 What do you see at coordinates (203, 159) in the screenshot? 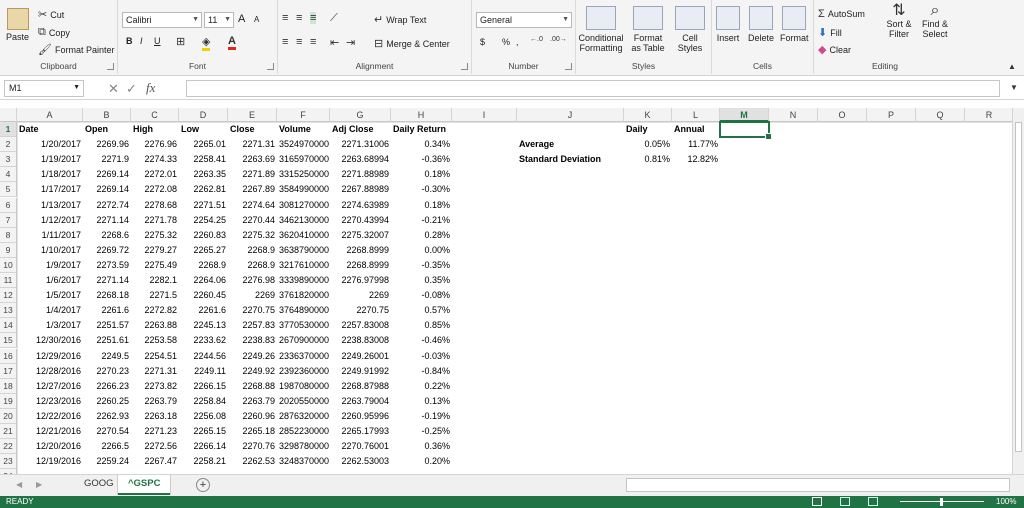
I see `data-cell: 2258.41` at bounding box center [203, 159].